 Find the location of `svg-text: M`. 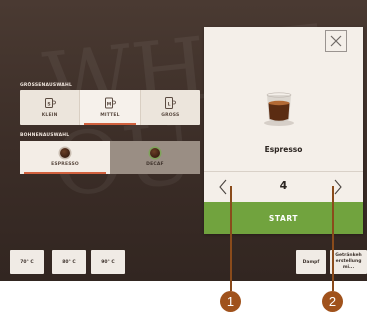

svg-text: M is located at coordinates (109, 104).